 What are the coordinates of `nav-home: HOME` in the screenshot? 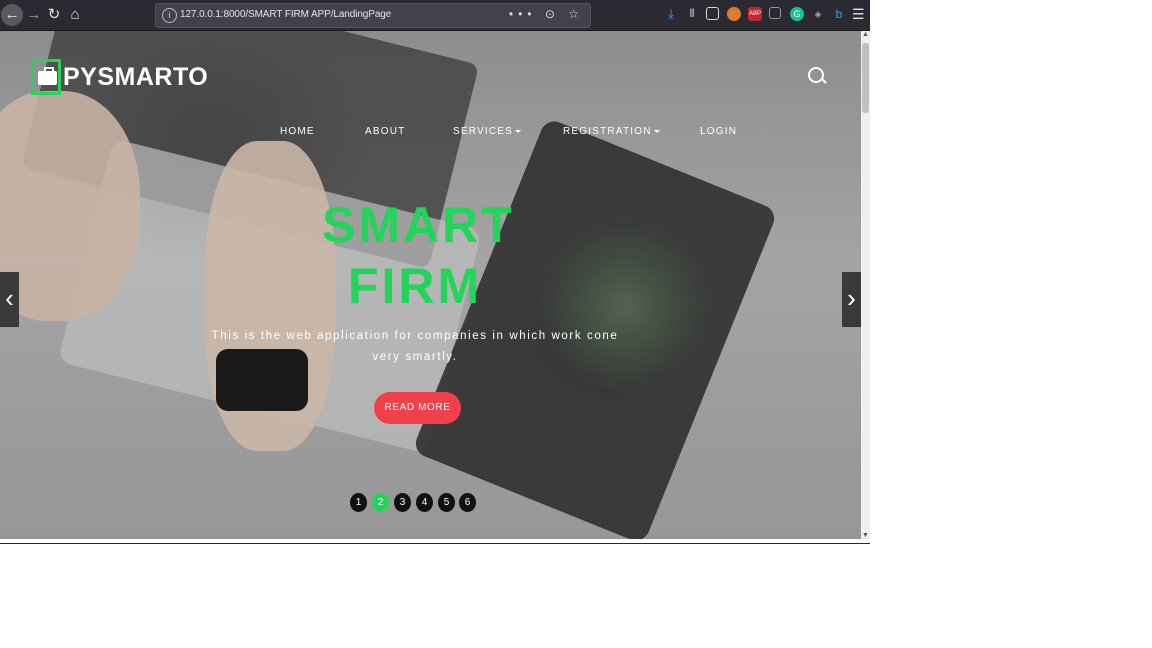 It's located at (297, 131).